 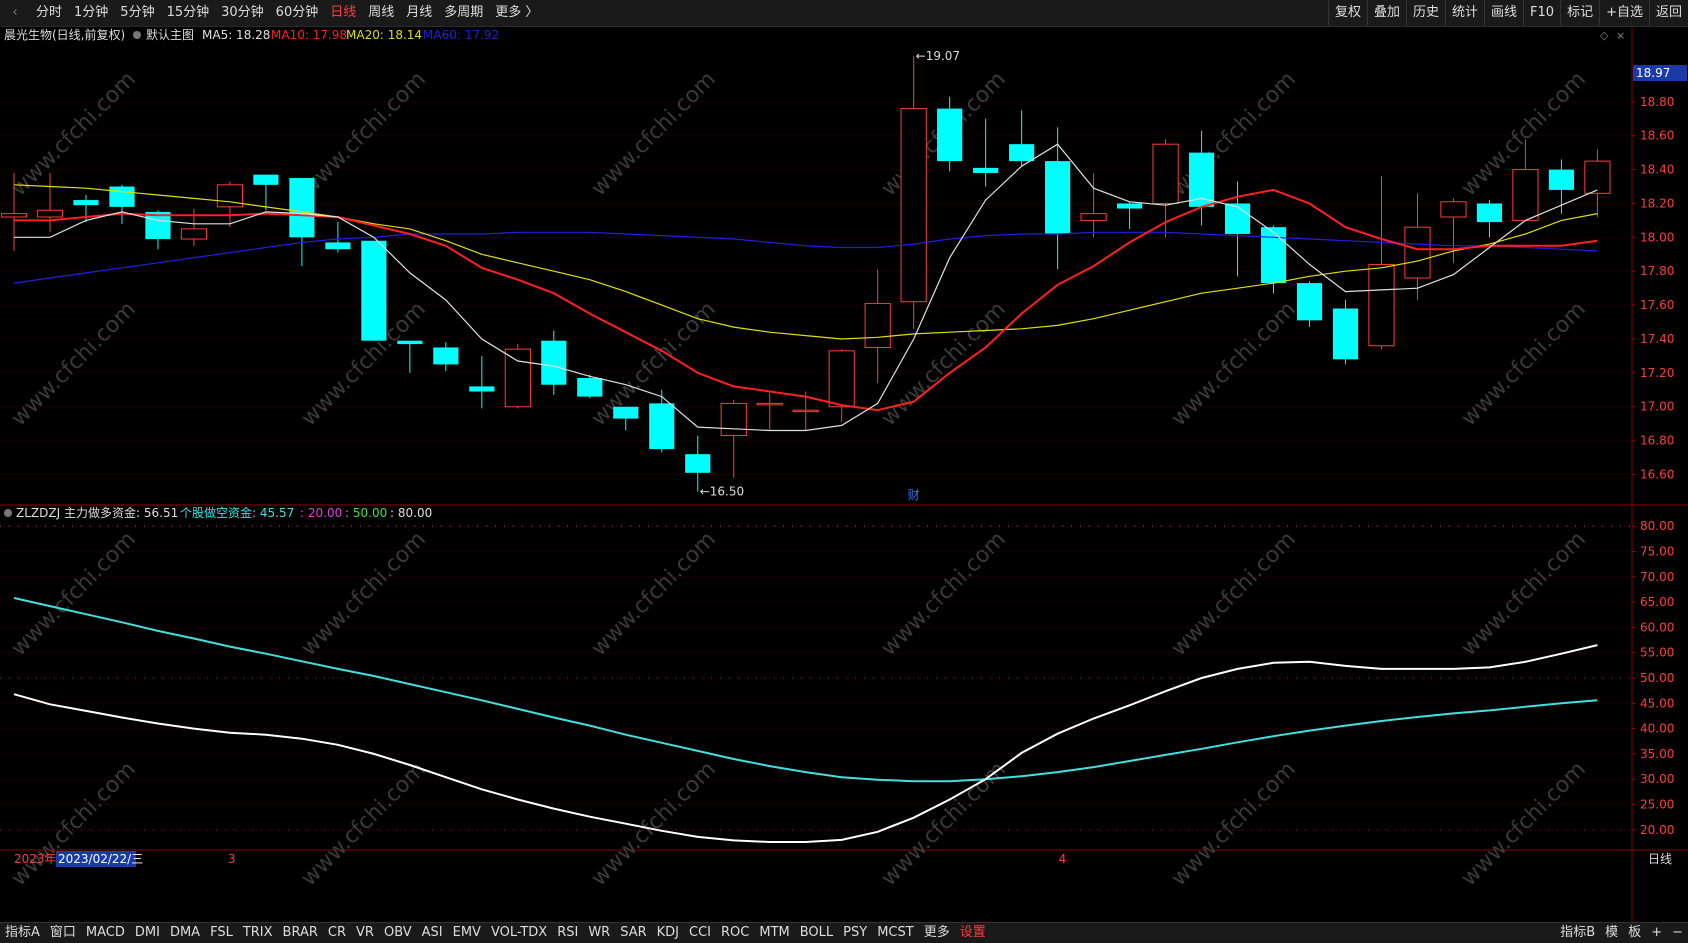 I want to click on indicator-tab-8: CR, so click(x=337, y=933).